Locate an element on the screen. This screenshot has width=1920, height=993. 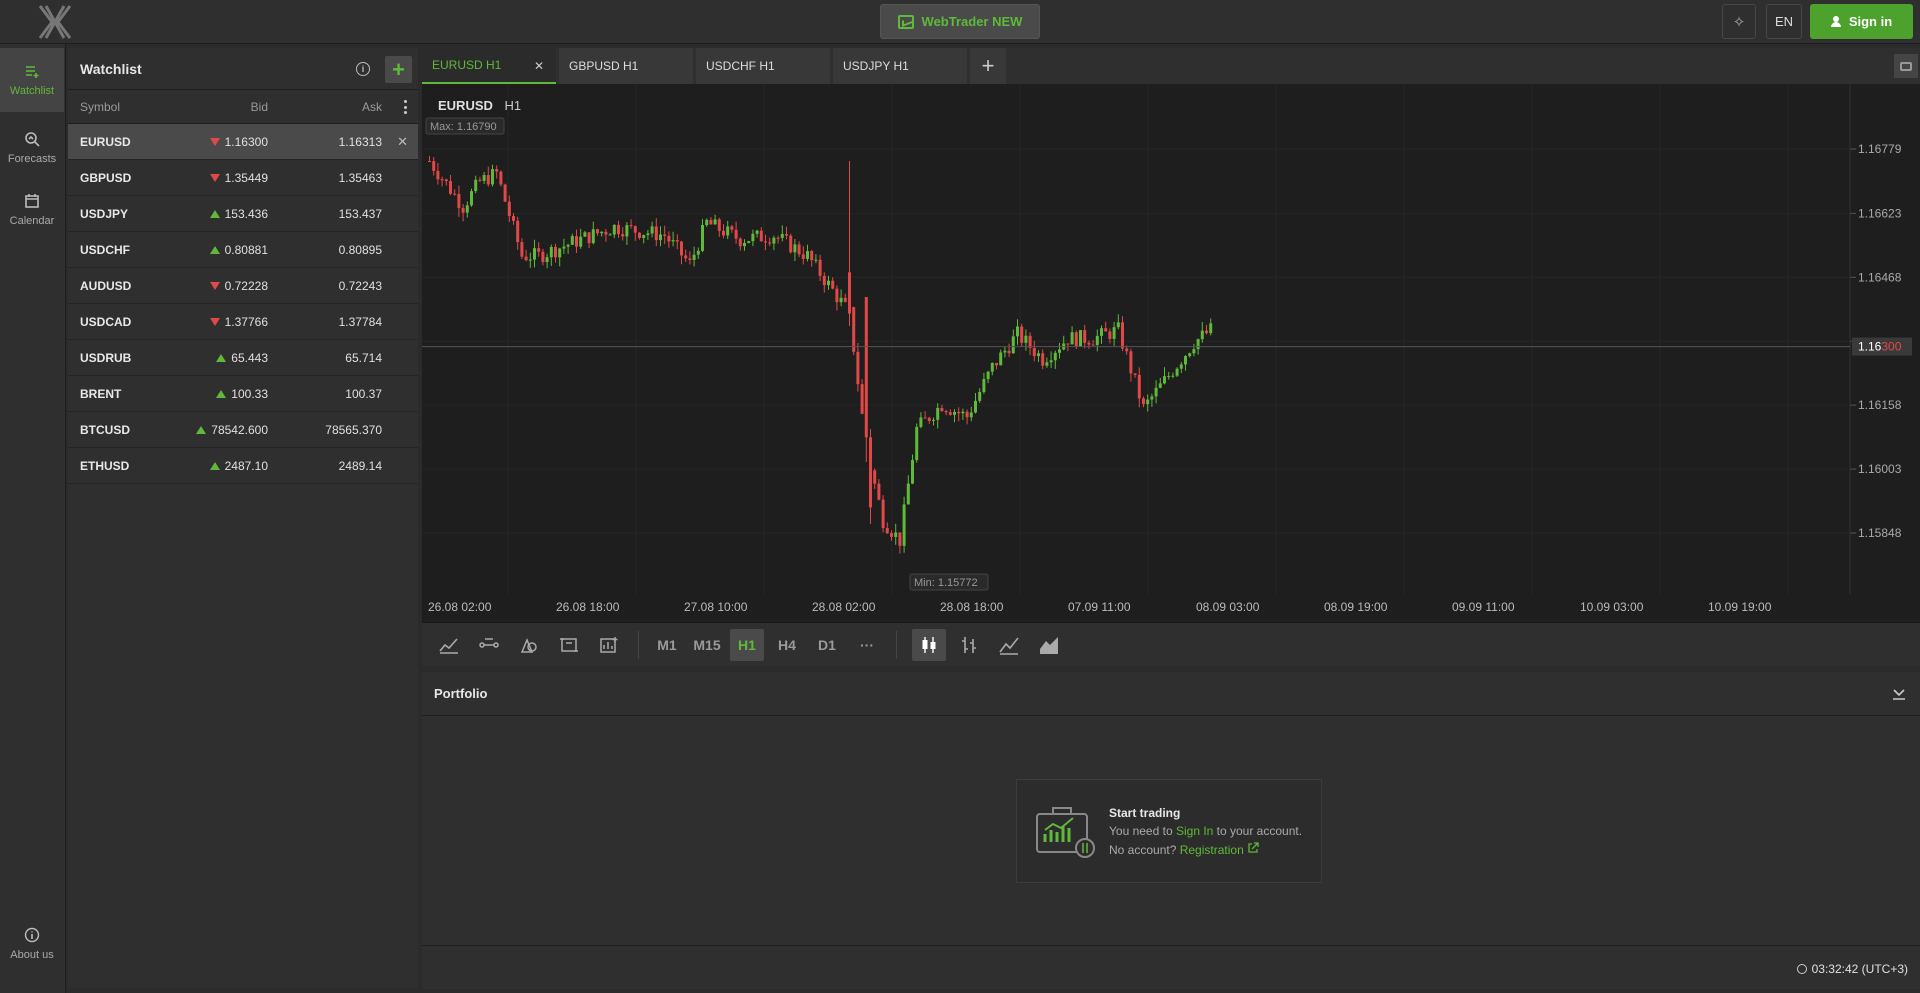
timeframe-h4: H4 is located at coordinates (787, 645).